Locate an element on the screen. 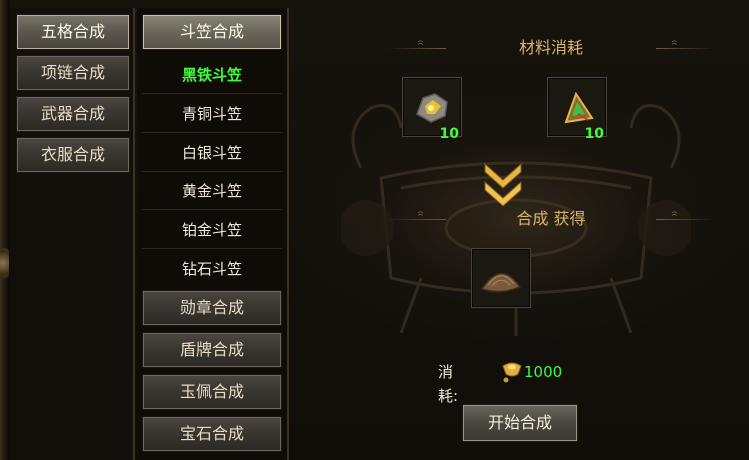  group-jade: 玉佩合成 is located at coordinates (212, 392).